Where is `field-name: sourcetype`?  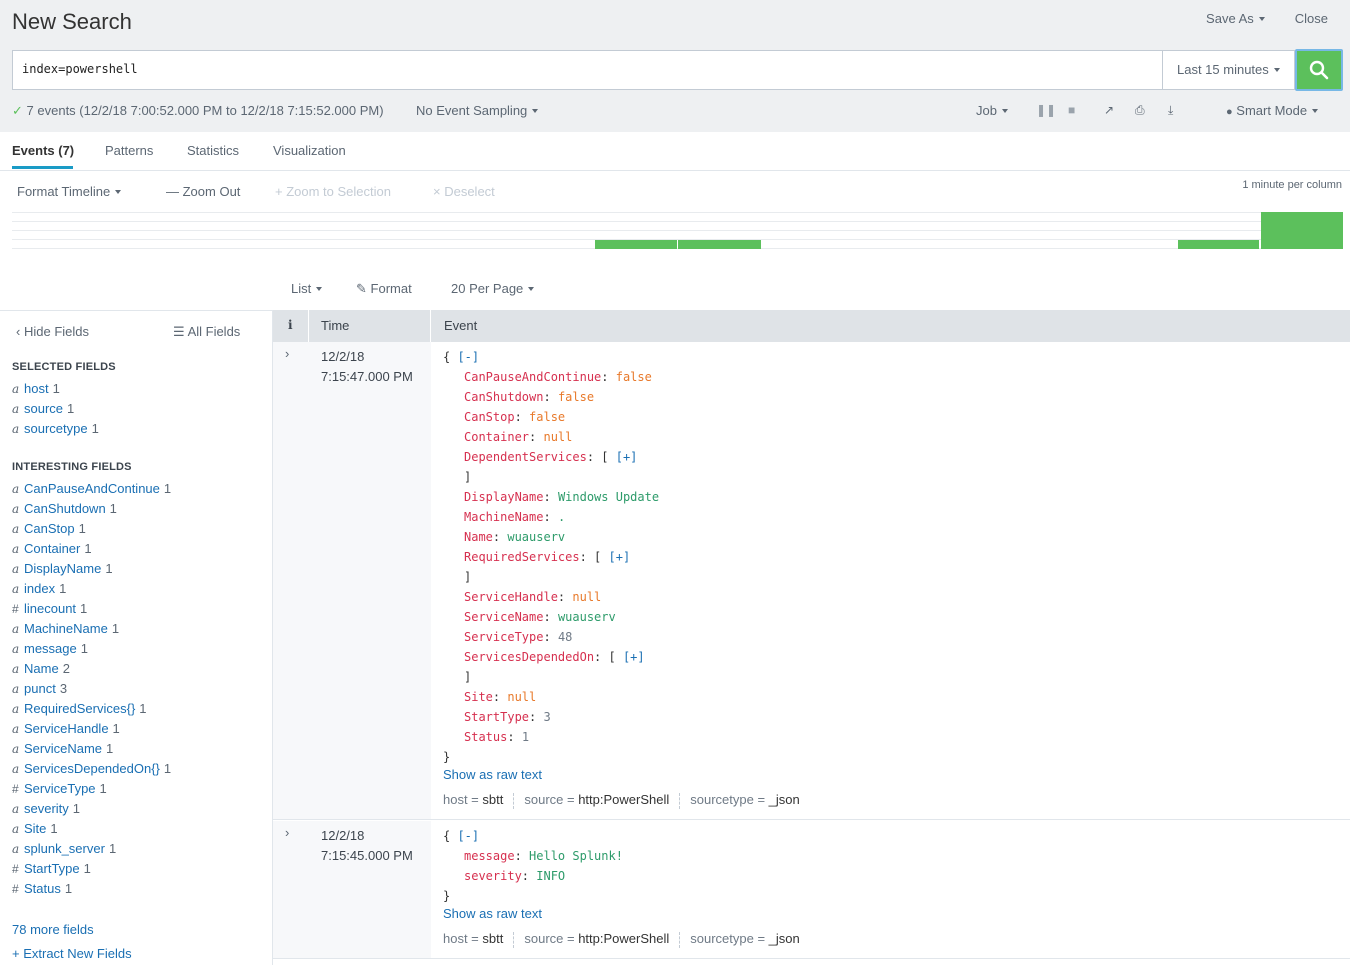 field-name: sourcetype is located at coordinates (56, 428).